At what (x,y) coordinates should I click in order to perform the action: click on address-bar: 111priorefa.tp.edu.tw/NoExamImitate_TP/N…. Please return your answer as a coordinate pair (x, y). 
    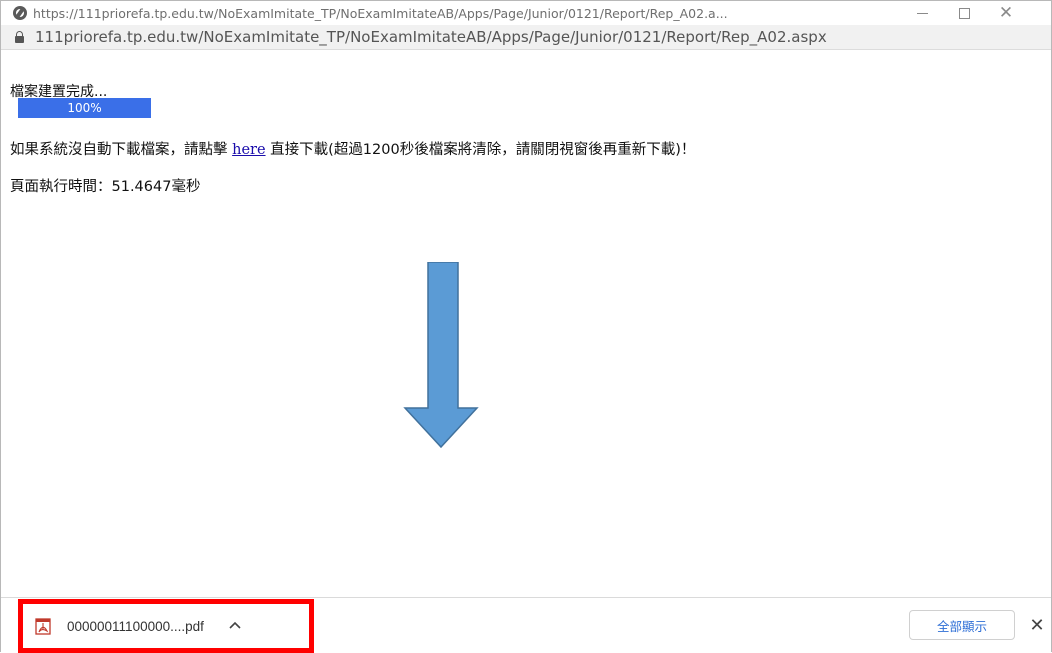
    Looking at the image, I should click on (526, 37).